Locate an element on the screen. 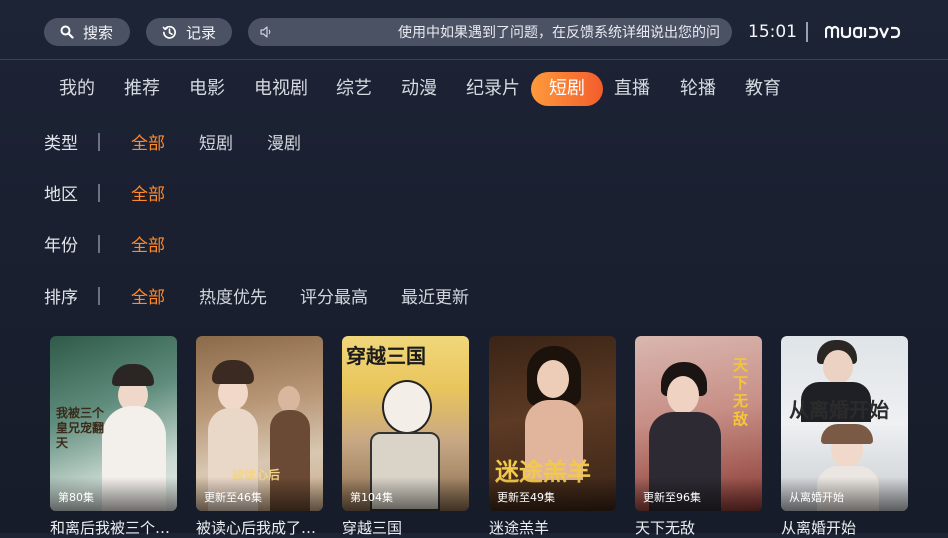 Image resolution: width=948 pixels, height=538 pixels. poster-image: 从离婚开始 从离婚开始 is located at coordinates (844, 423).